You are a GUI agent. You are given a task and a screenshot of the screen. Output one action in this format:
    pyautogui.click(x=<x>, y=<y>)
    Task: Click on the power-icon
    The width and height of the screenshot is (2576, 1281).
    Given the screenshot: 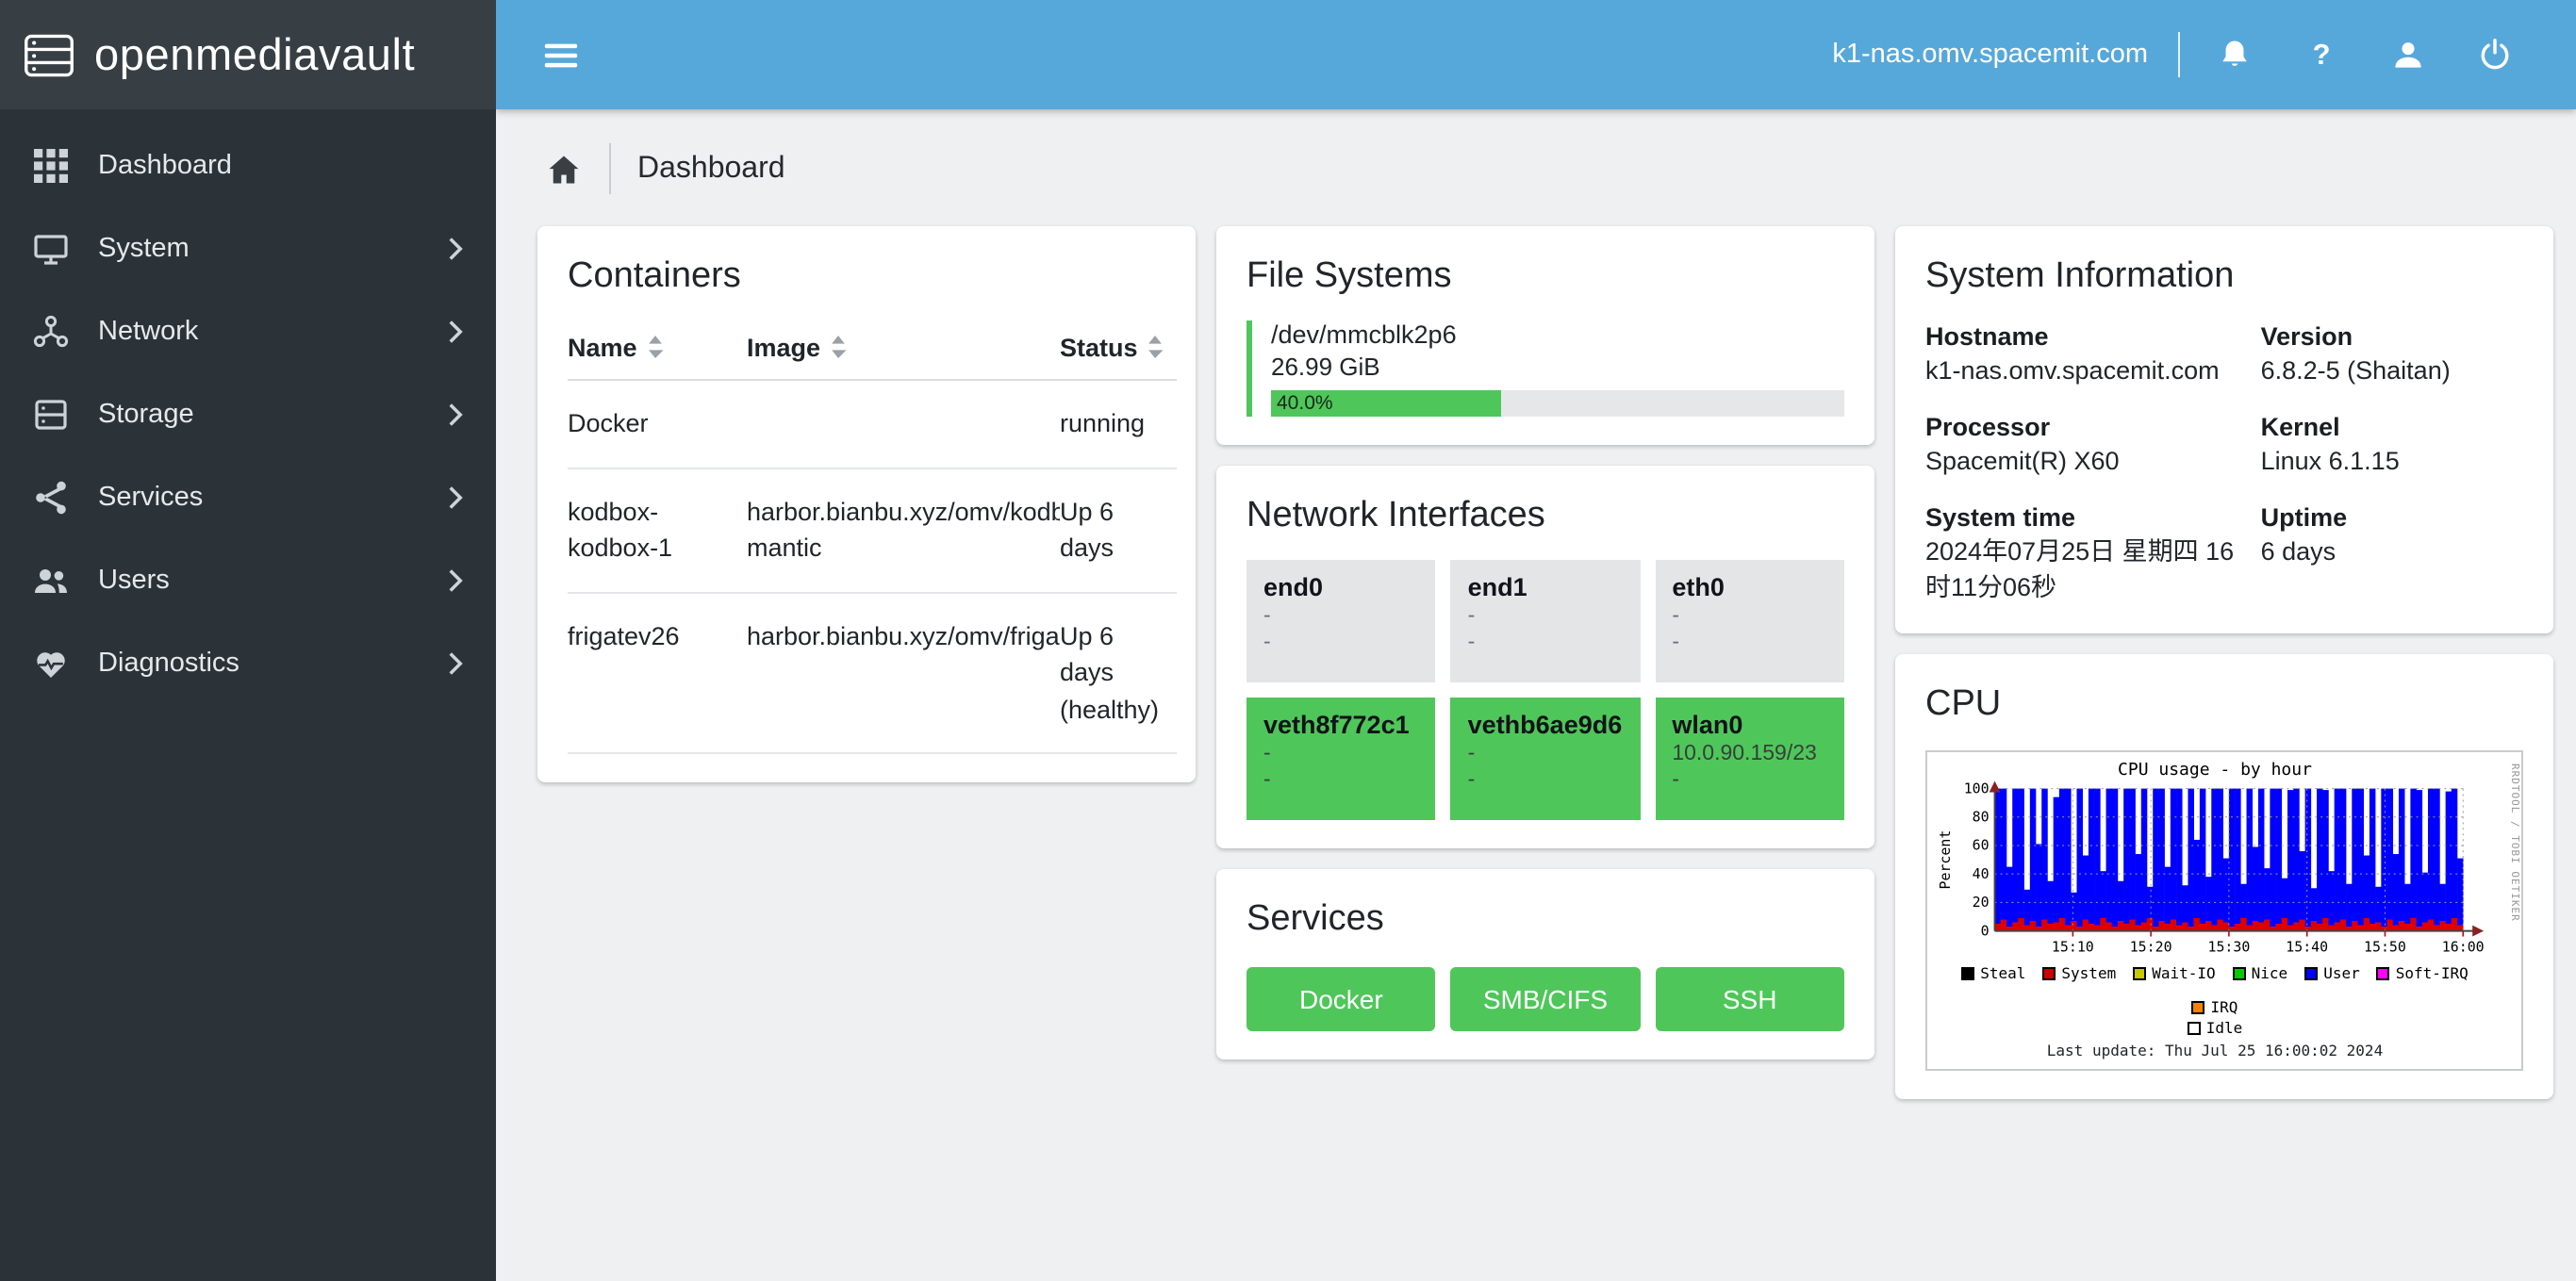 What is the action you would take?
    pyautogui.click(x=2495, y=55)
    